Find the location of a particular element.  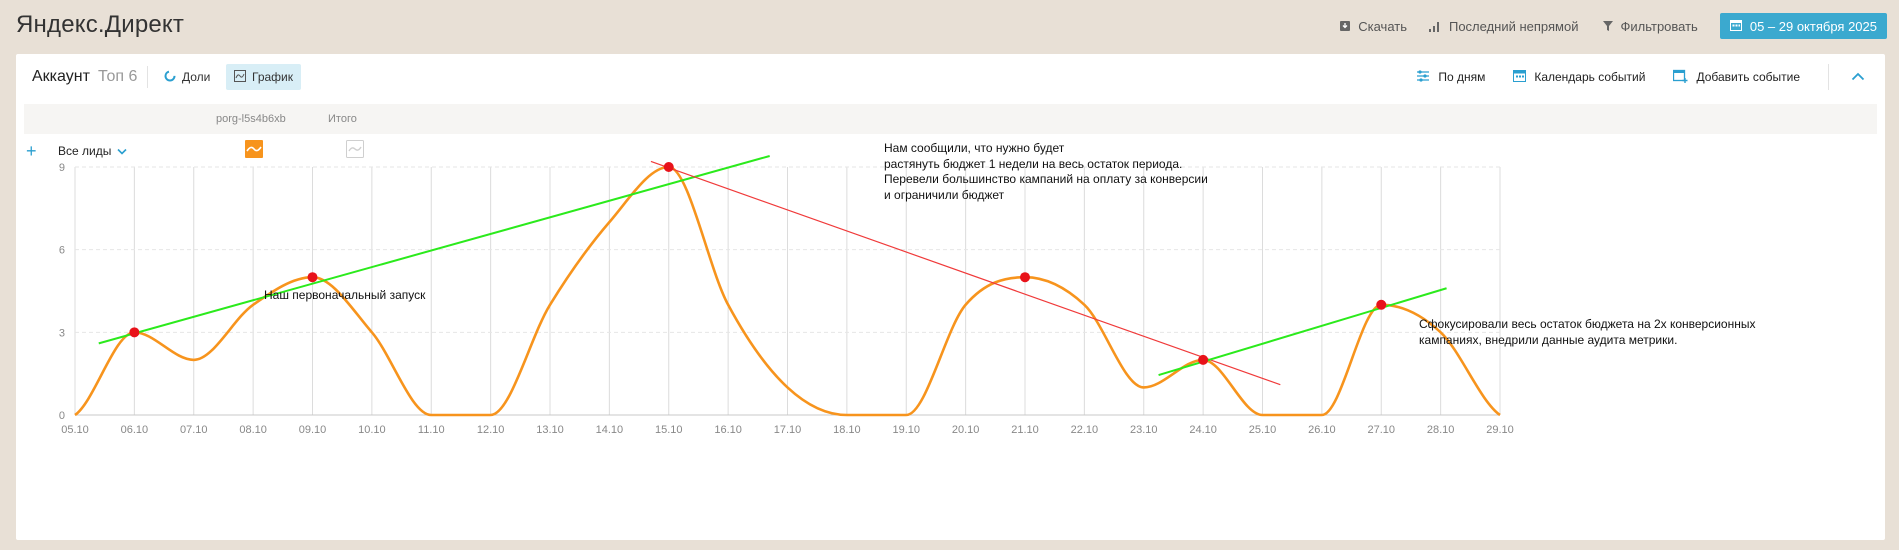

y-tick-label: 9 is located at coordinates (62, 168).